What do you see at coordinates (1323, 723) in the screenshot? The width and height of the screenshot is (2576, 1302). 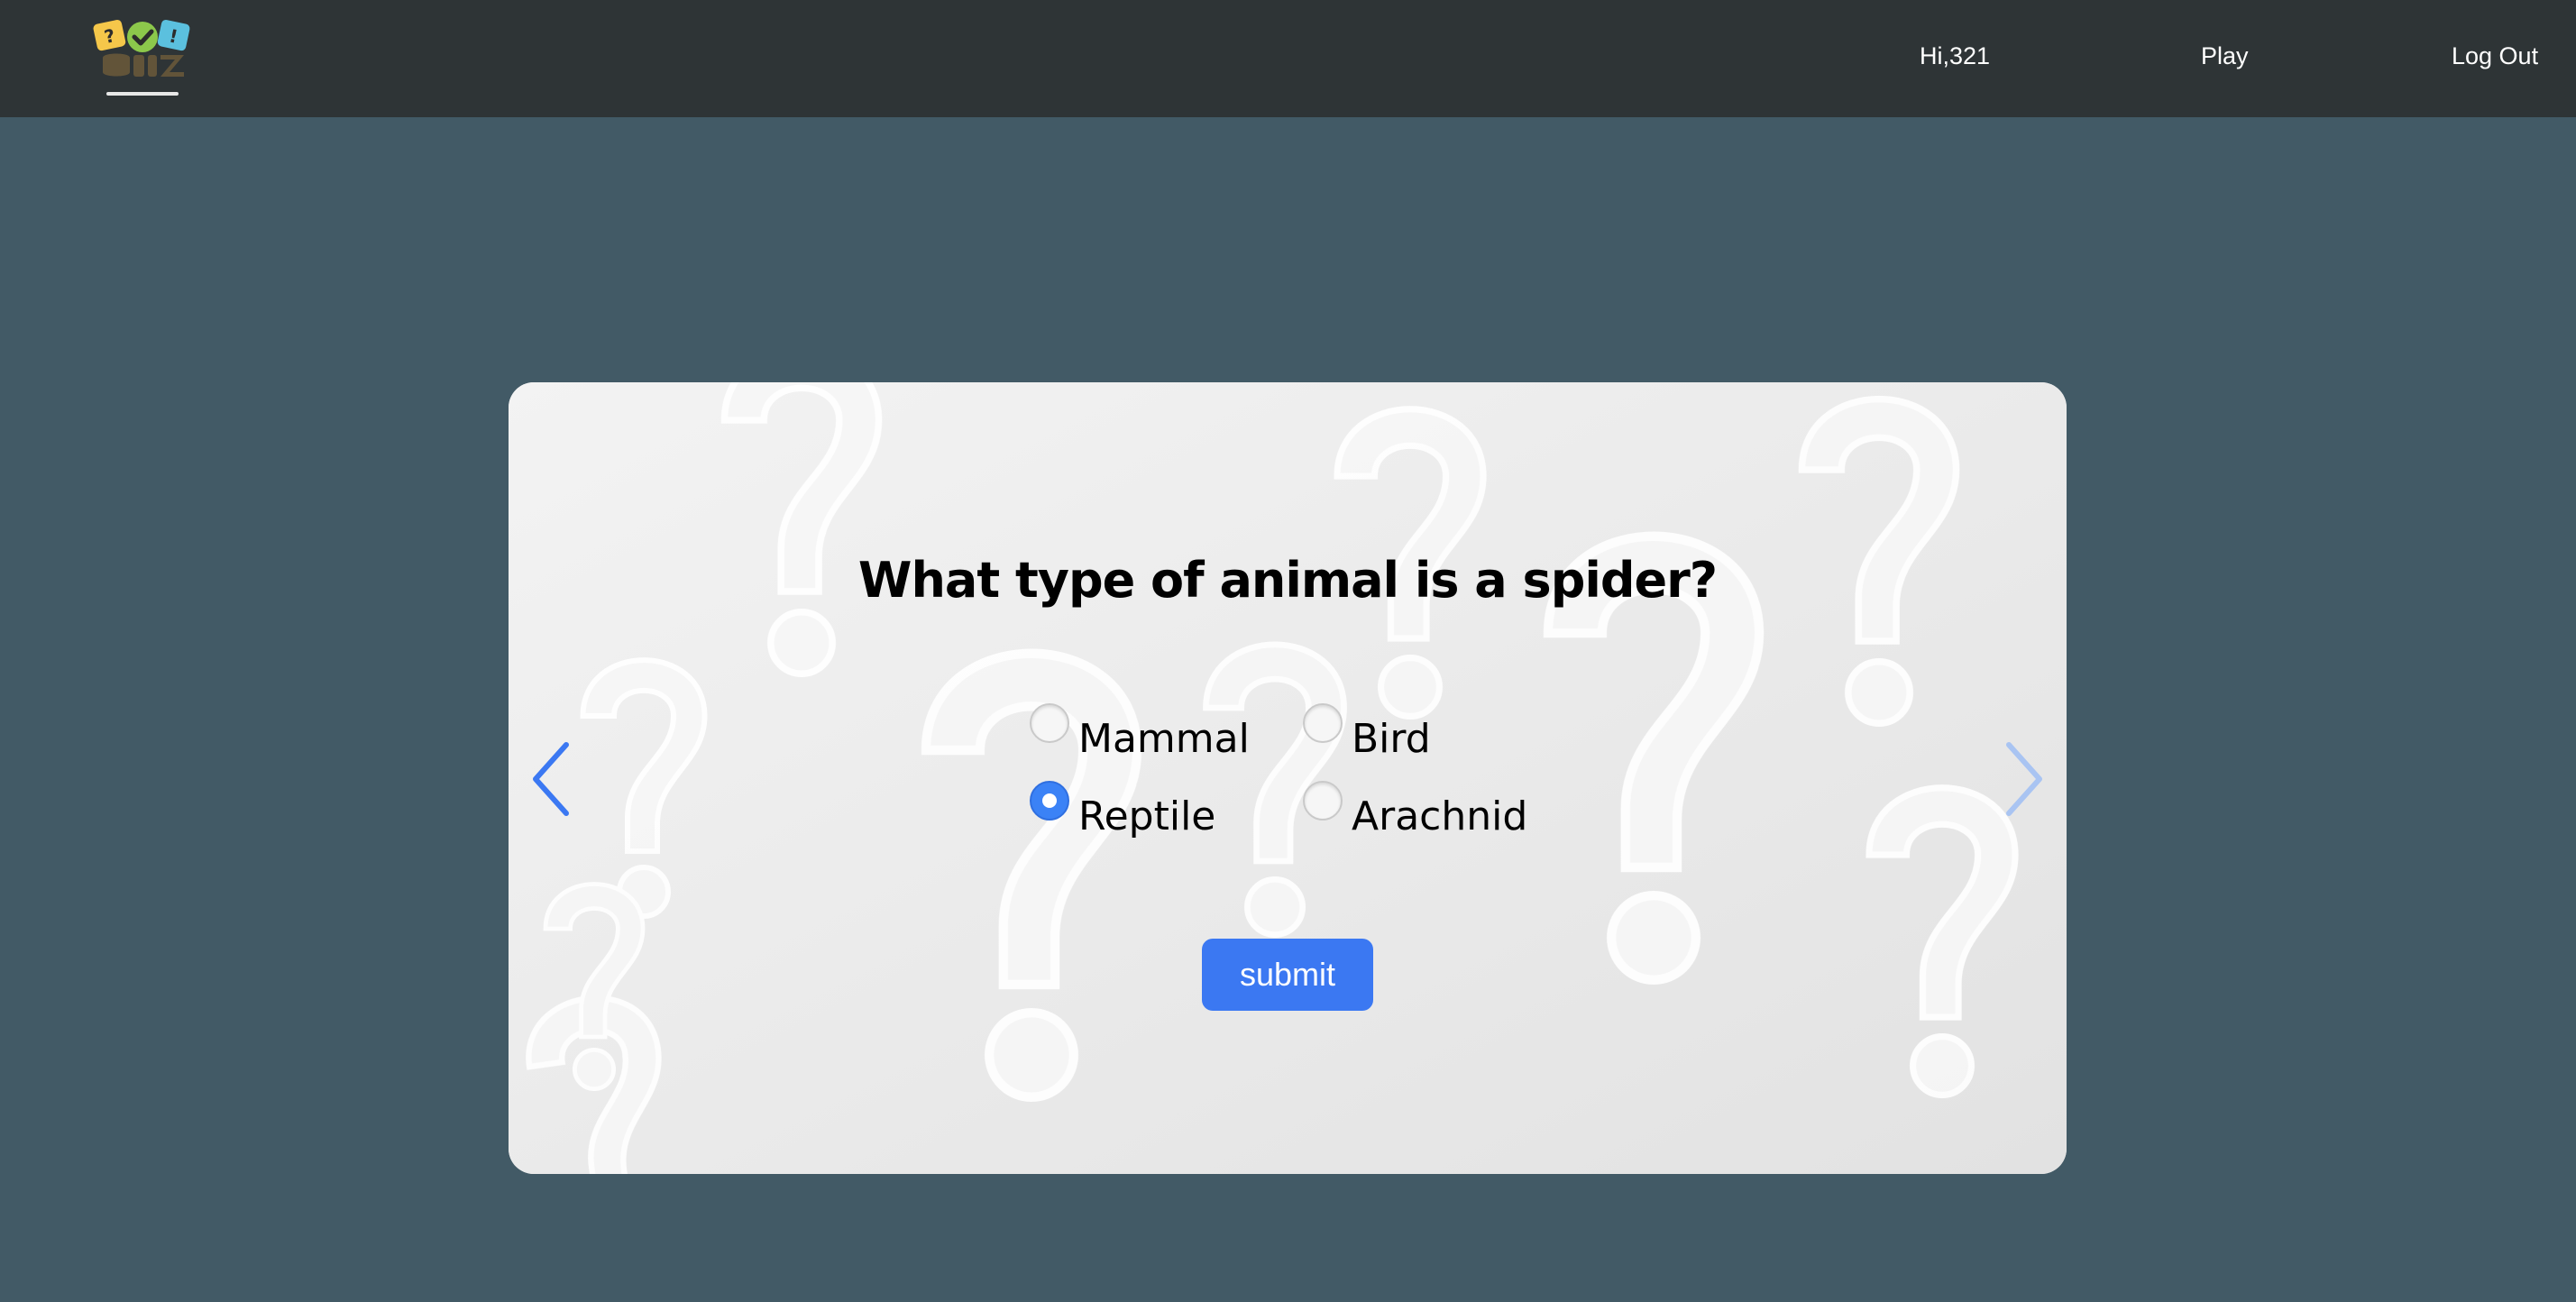 I see `radio-bird` at bounding box center [1323, 723].